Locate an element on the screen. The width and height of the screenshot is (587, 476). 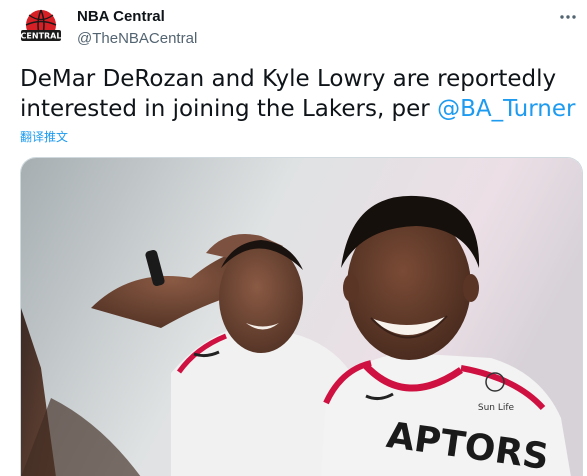
mention-link: @BA_Turner is located at coordinates (506, 109).